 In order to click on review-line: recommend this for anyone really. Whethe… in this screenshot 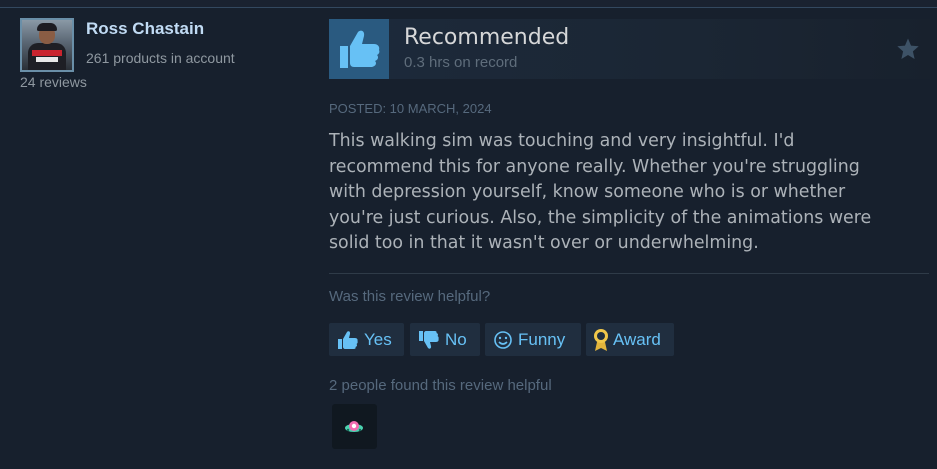, I will do `click(594, 166)`.